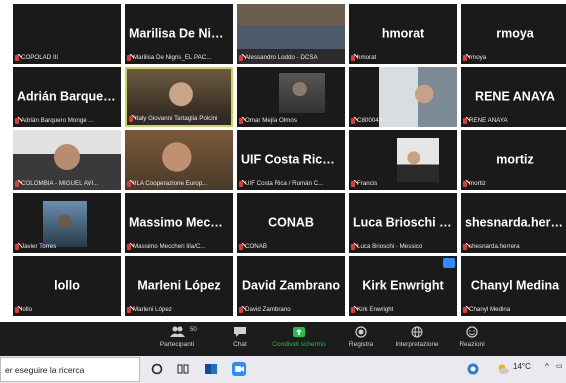 The height and width of the screenshot is (383, 566). What do you see at coordinates (67, 286) in the screenshot?
I see `participant-tile: lollo lollo` at bounding box center [67, 286].